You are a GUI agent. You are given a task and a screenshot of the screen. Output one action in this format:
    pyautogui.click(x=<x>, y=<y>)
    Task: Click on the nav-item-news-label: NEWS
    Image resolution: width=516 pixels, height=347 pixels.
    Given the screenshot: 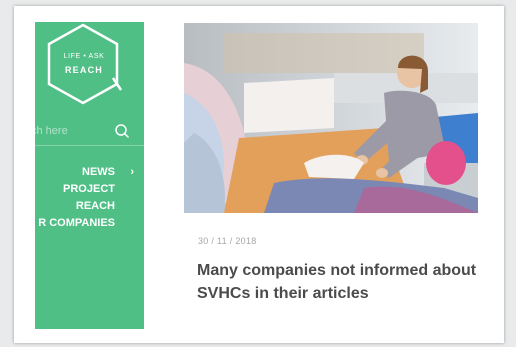 What is the action you would take?
    pyautogui.click(x=98, y=172)
    